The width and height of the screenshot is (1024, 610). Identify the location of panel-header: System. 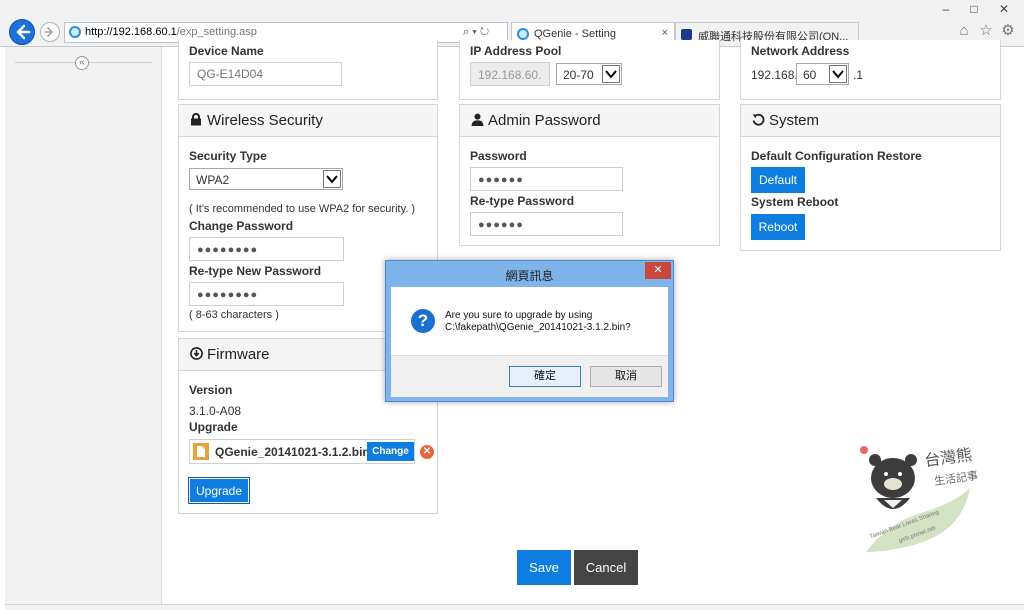
(870, 121).